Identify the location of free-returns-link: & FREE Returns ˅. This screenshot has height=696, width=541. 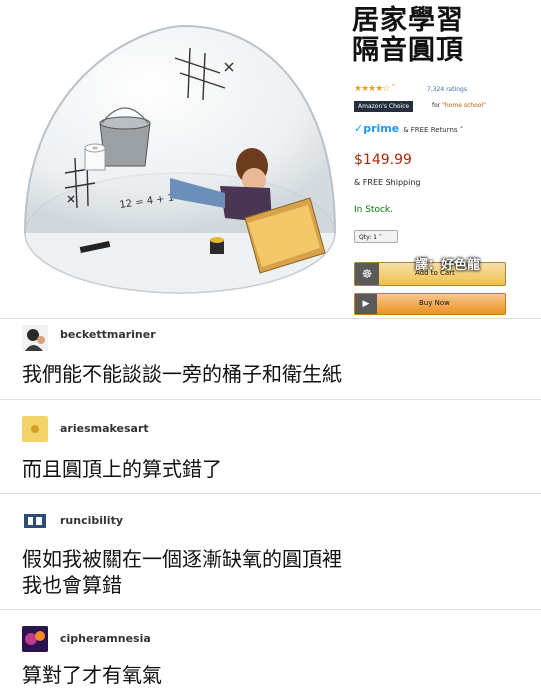
(433, 130).